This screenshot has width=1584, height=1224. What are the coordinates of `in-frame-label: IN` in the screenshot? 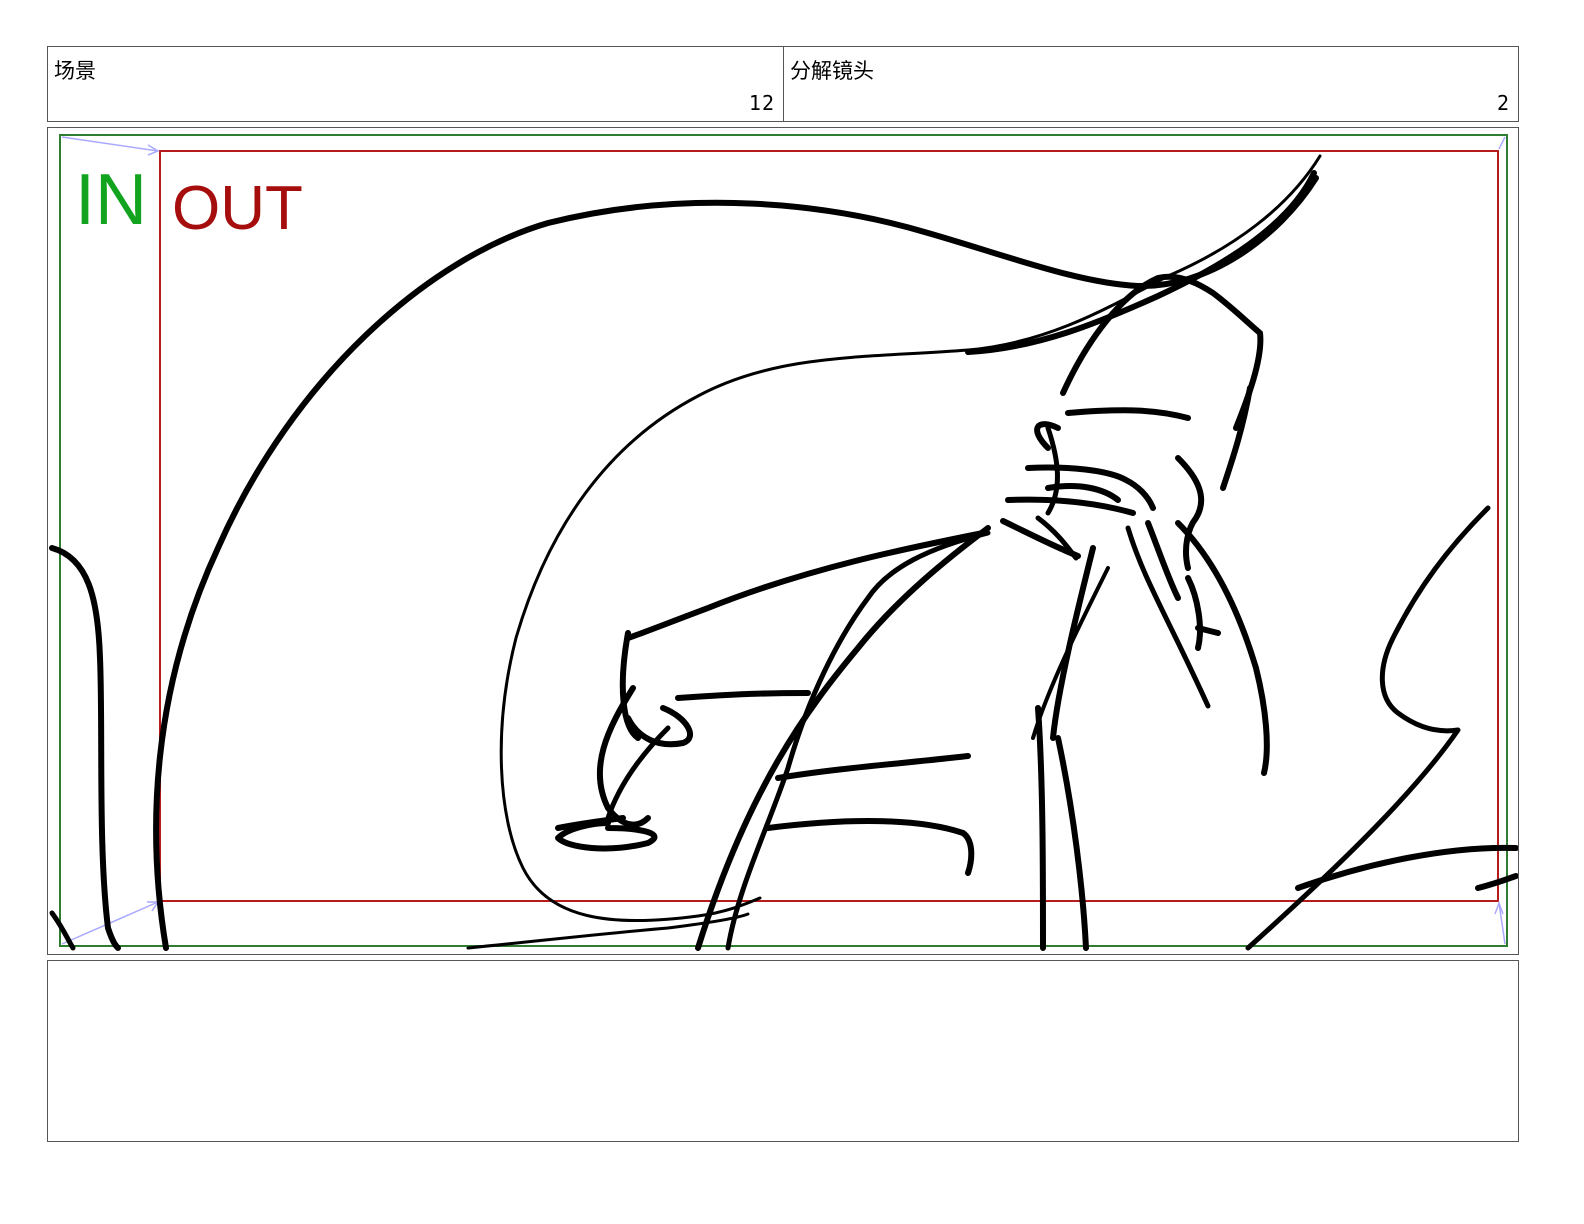 It's located at (111, 200).